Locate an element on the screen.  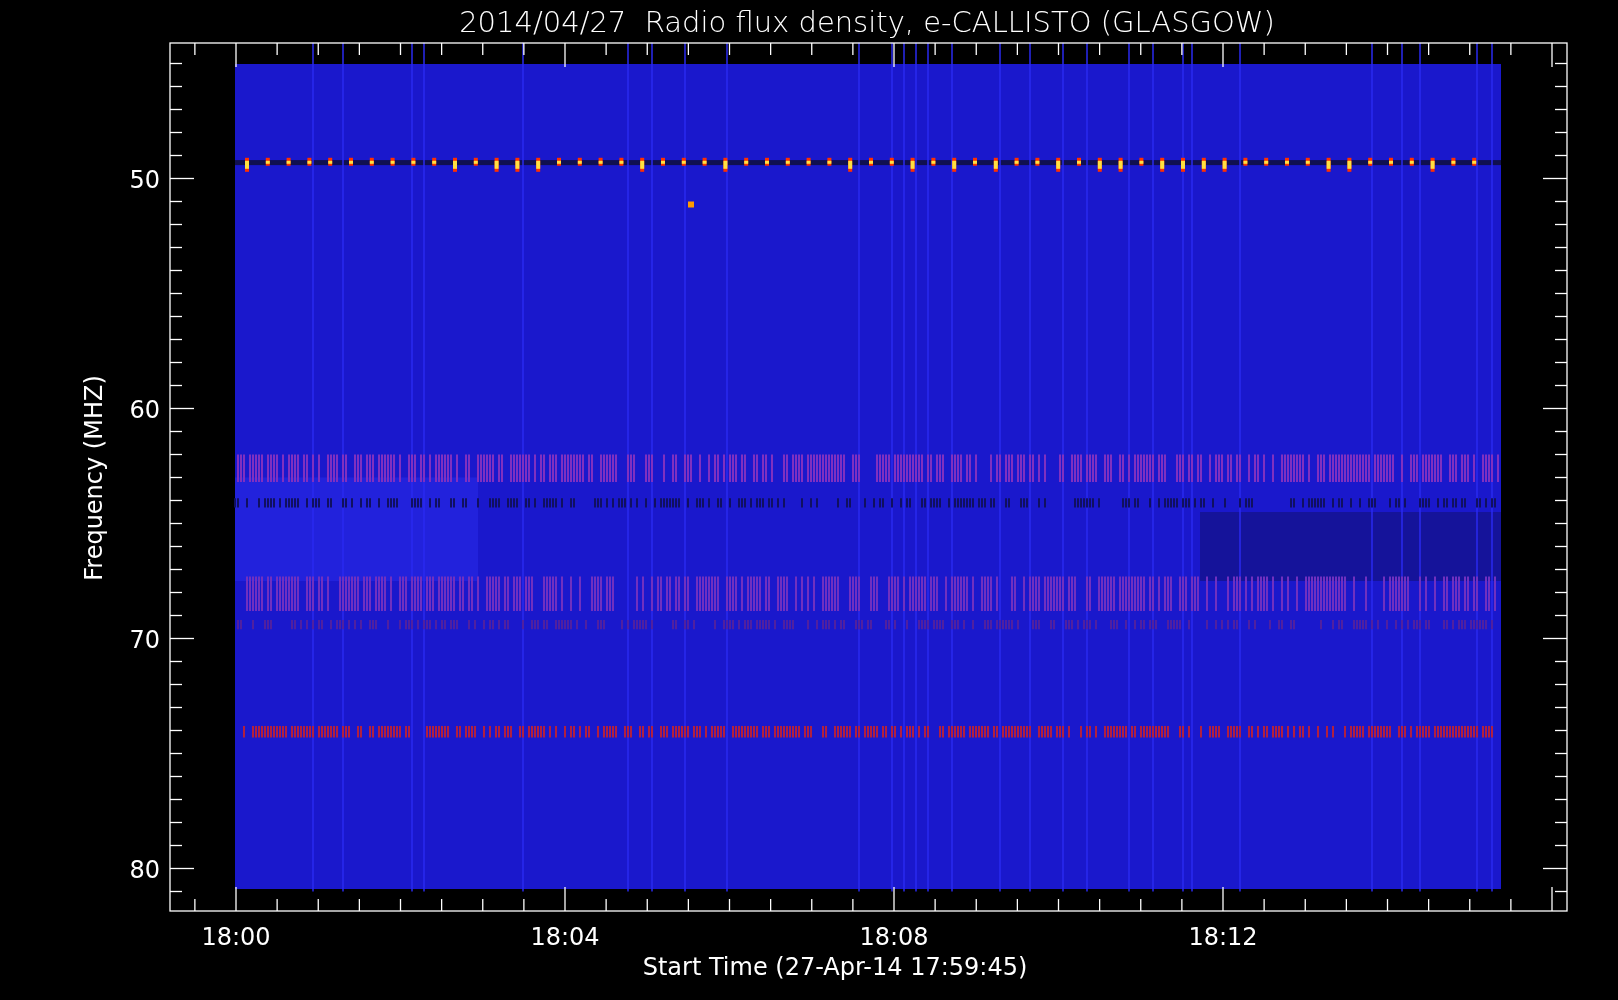
tick-label: 50 is located at coordinates (144, 179).